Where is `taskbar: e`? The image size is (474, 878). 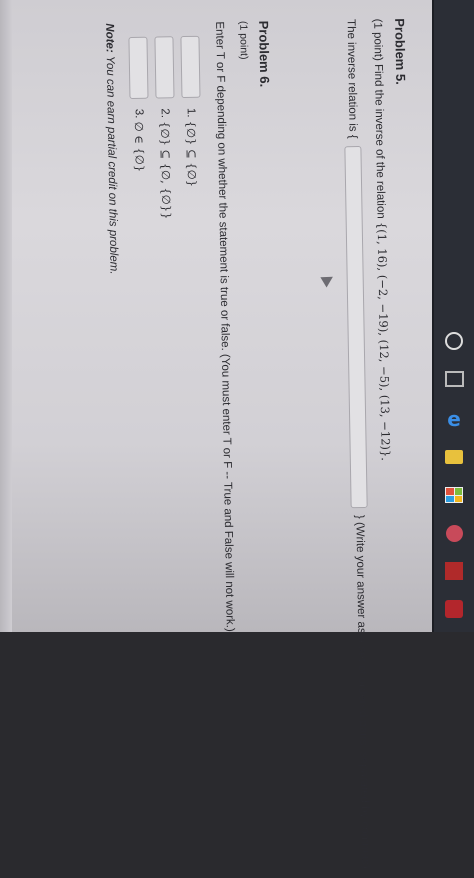 taskbar: e is located at coordinates (453, 316).